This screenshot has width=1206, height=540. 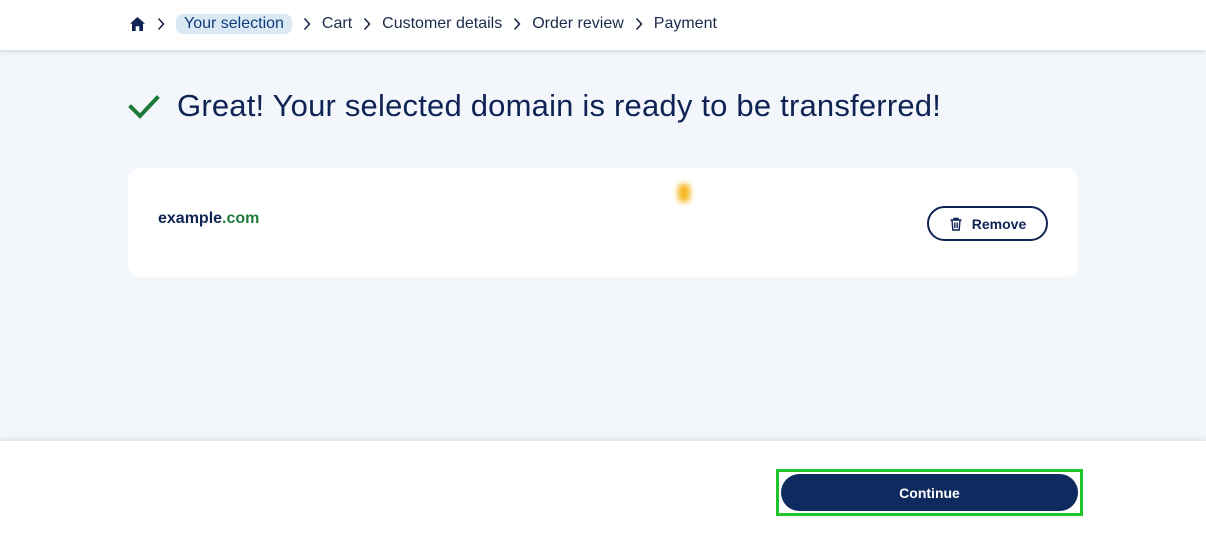 I want to click on promo-badge, so click(x=684, y=193).